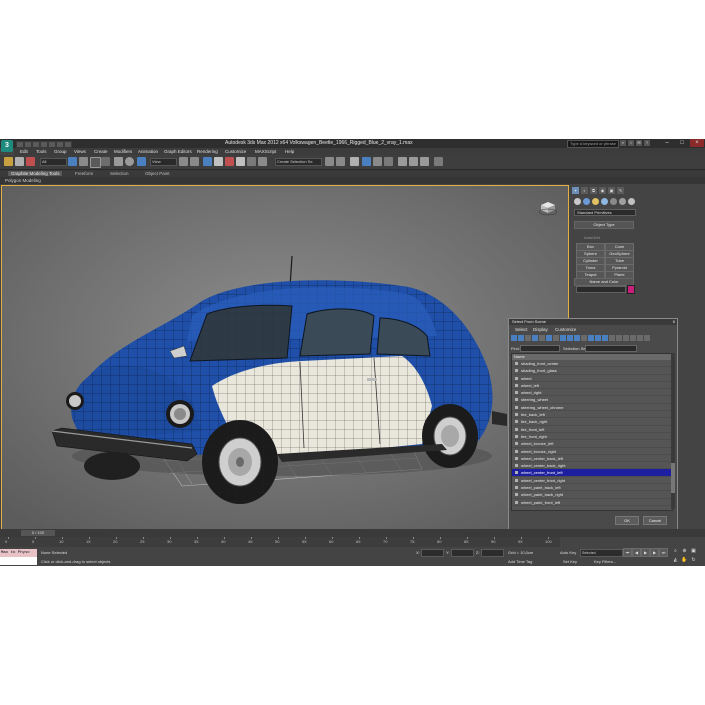  I want to click on select-link-icon, so click(19, 161).